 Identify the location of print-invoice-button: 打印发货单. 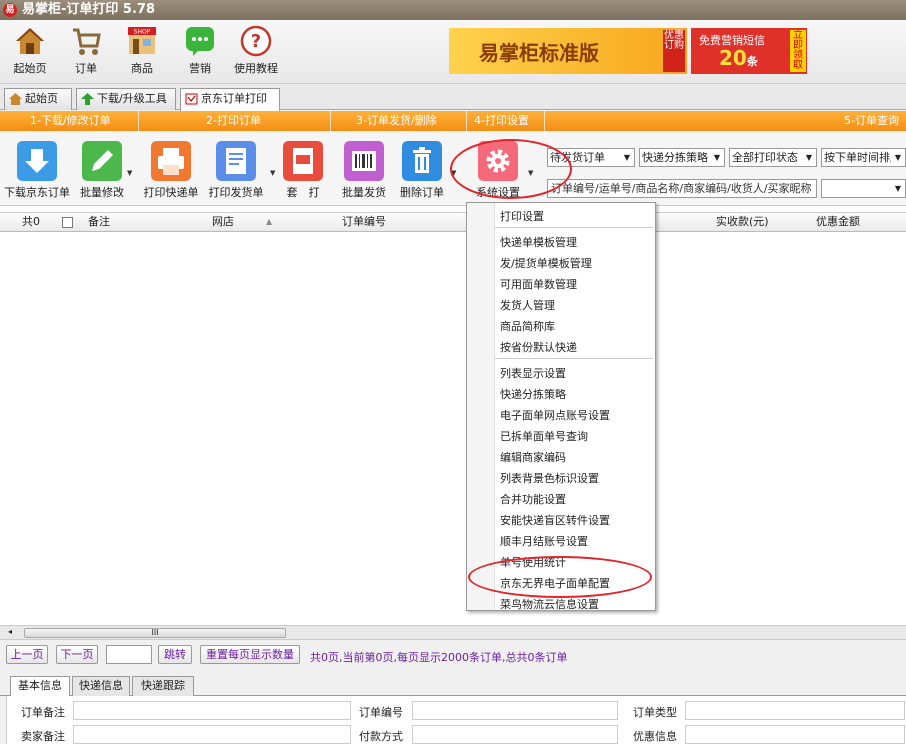
(236, 172).